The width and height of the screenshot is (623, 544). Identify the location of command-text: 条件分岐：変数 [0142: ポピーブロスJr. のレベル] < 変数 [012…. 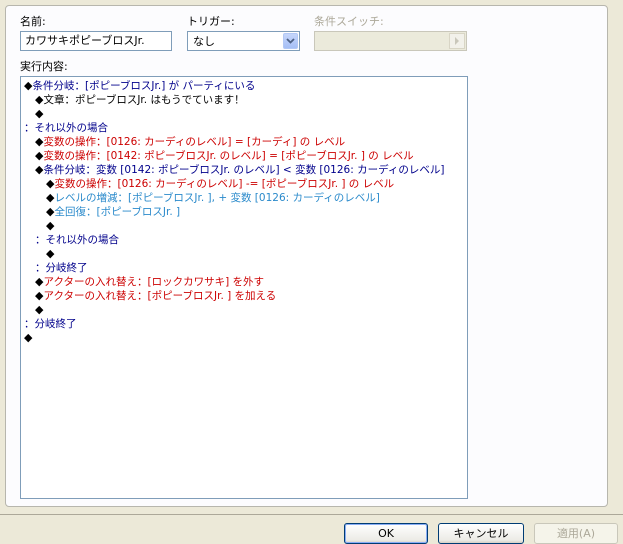
(244, 170).